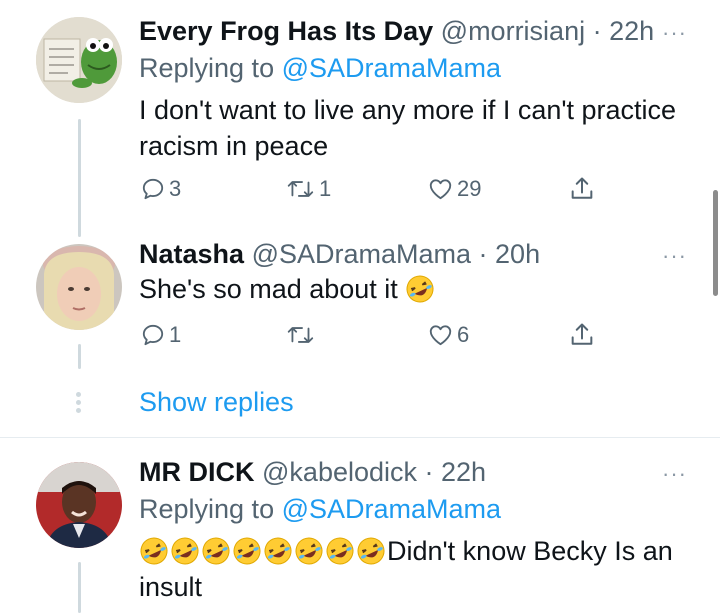  I want to click on tweet-header: Every Frog Has Its Day @morrisianj · 22h, so click(396, 31).